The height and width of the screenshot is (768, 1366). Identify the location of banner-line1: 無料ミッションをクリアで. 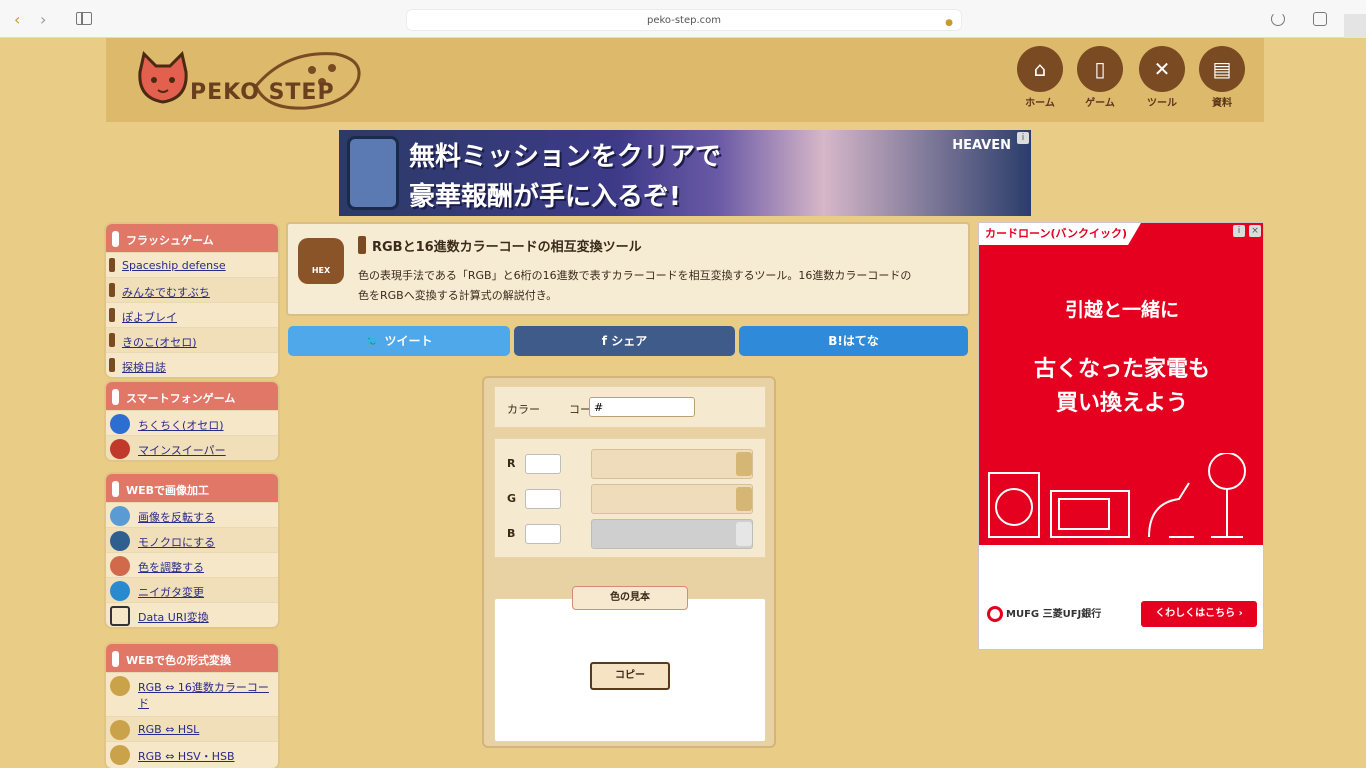
(565, 157).